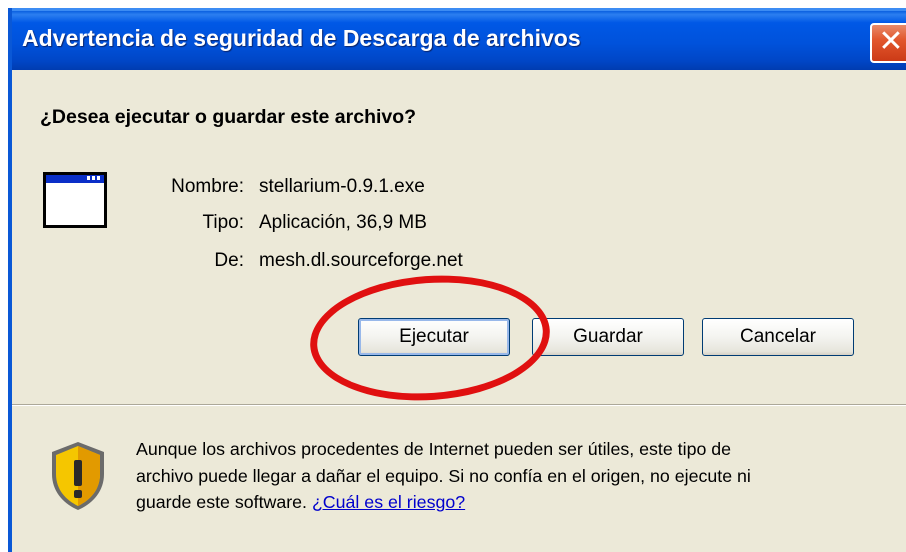  I want to click on from-label: De:, so click(229, 260).